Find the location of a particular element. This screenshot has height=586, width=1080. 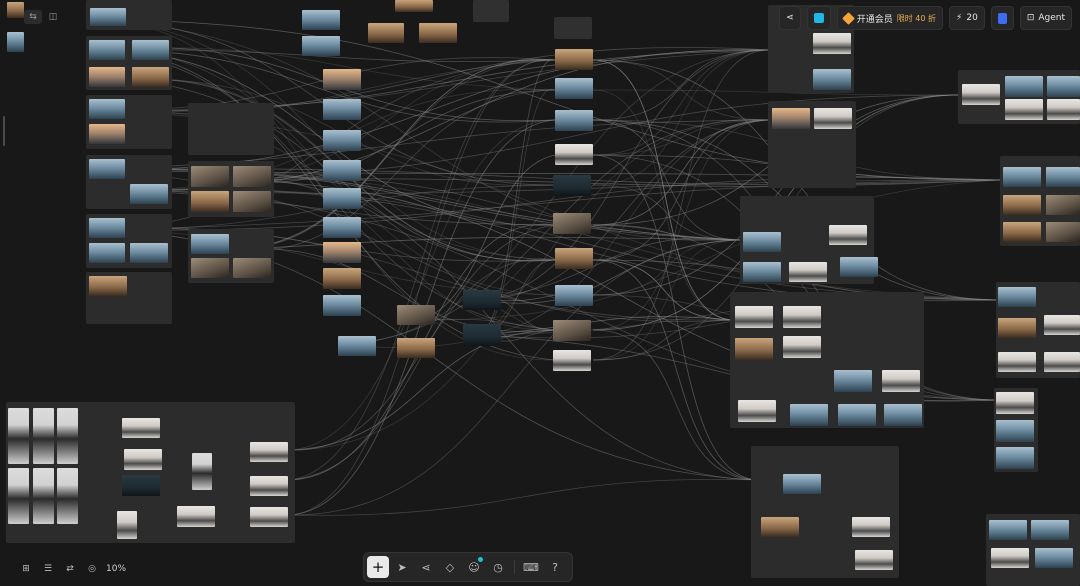

doc-button is located at coordinates (1002, 18).